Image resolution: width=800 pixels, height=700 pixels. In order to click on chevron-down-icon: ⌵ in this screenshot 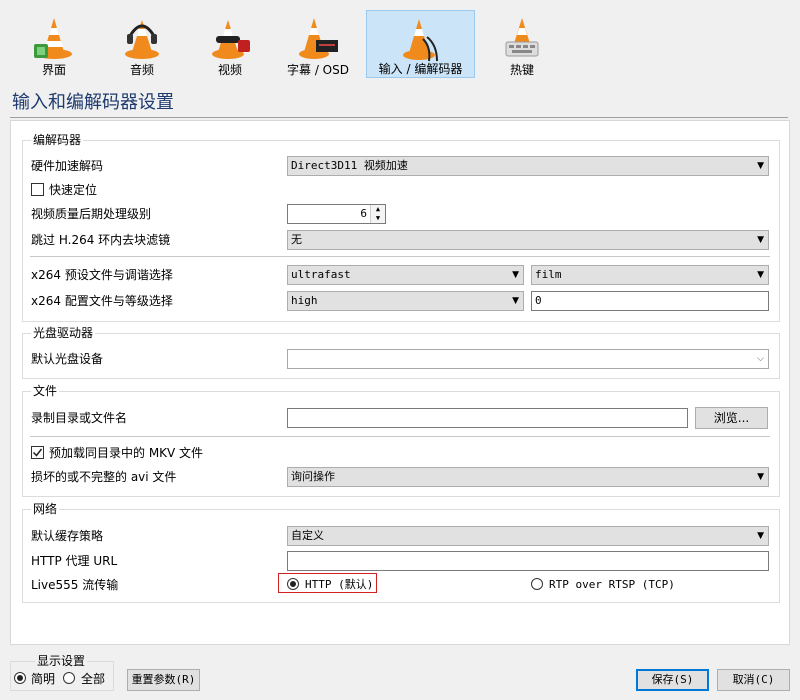, I will do `click(760, 359)`.